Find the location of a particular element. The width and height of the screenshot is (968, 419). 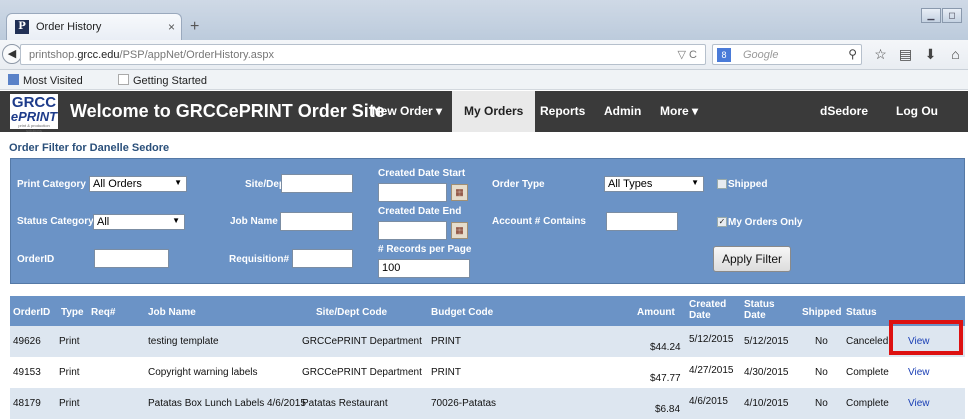

records-per-page-input: 100 is located at coordinates (424, 268).